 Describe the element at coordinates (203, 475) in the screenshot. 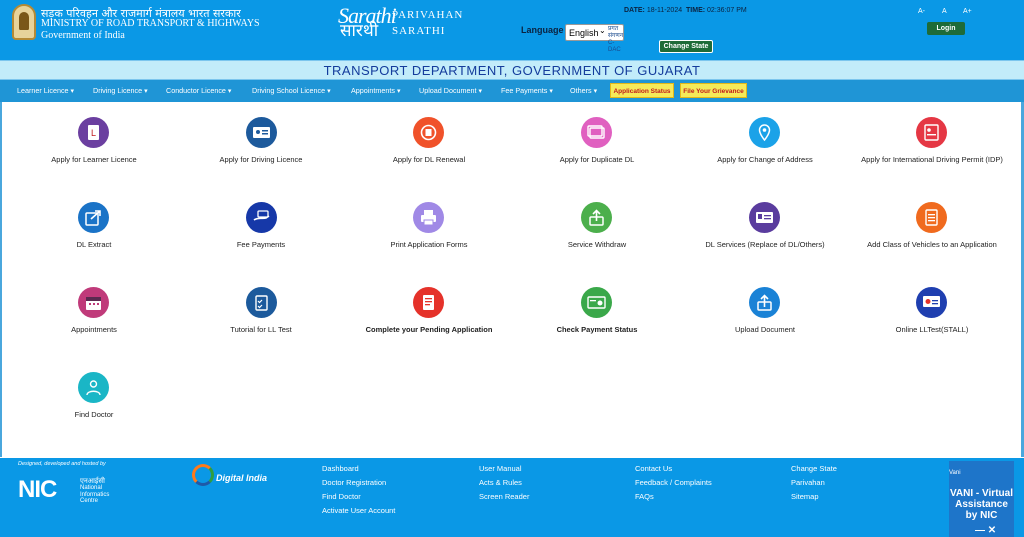

I see `digital-india-logo-icon` at that location.